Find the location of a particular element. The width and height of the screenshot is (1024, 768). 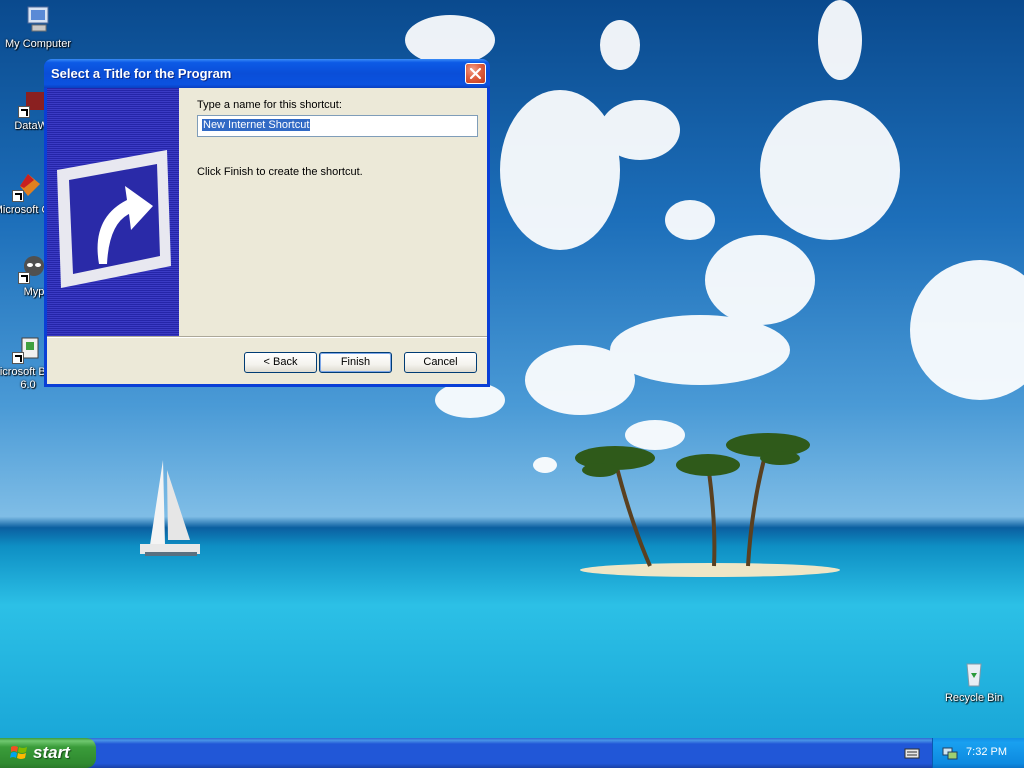

desktop-icon-label: My Computer is located at coordinates (38, 44).